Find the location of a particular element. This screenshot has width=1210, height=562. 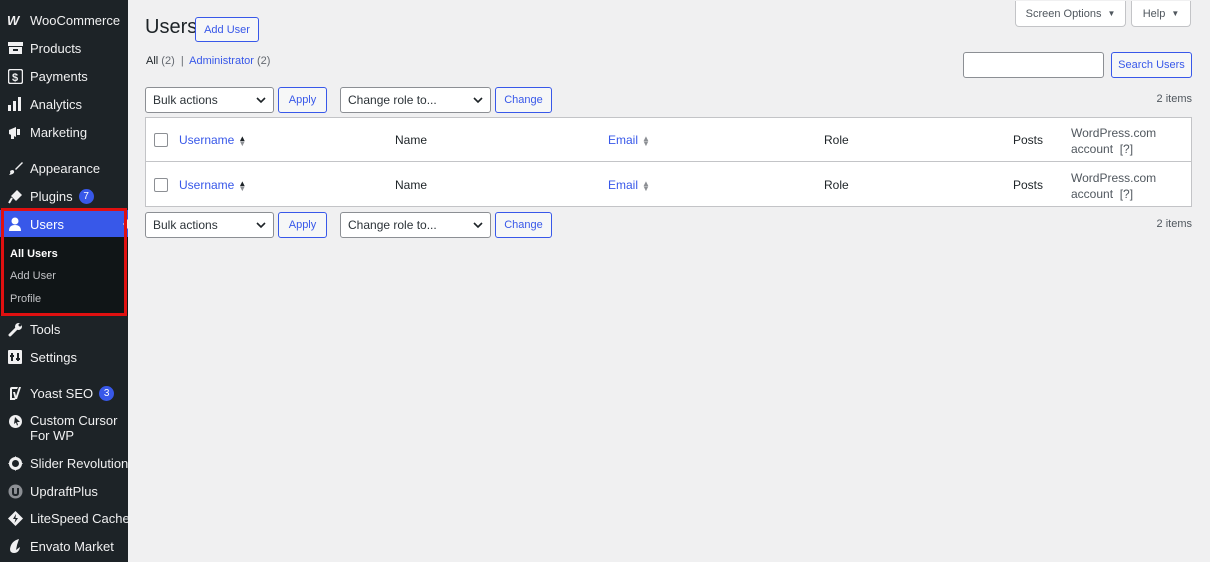

settings-icon is located at coordinates (15, 357).